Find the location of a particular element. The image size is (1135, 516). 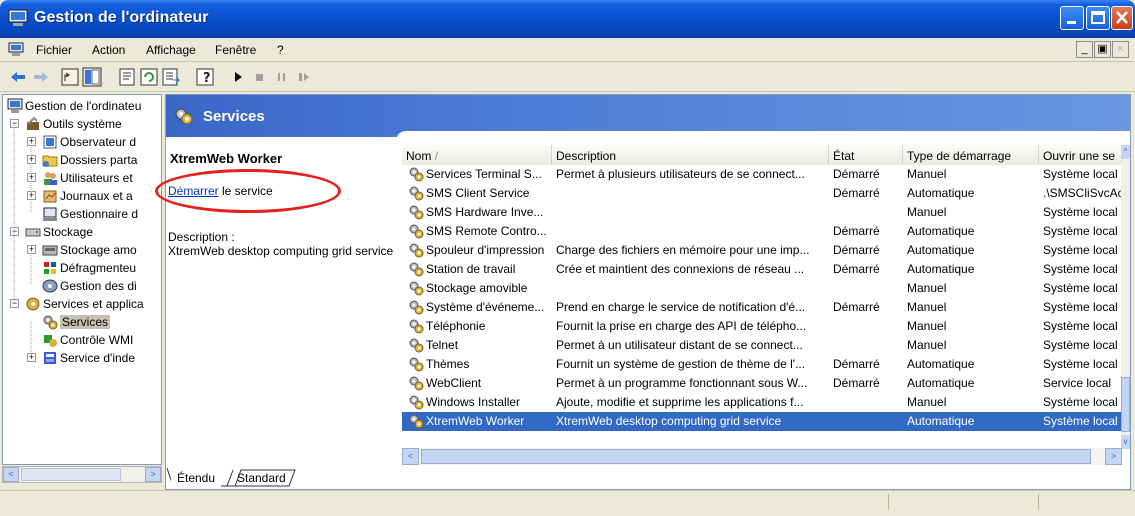

description-label: Description : is located at coordinates (201, 237).